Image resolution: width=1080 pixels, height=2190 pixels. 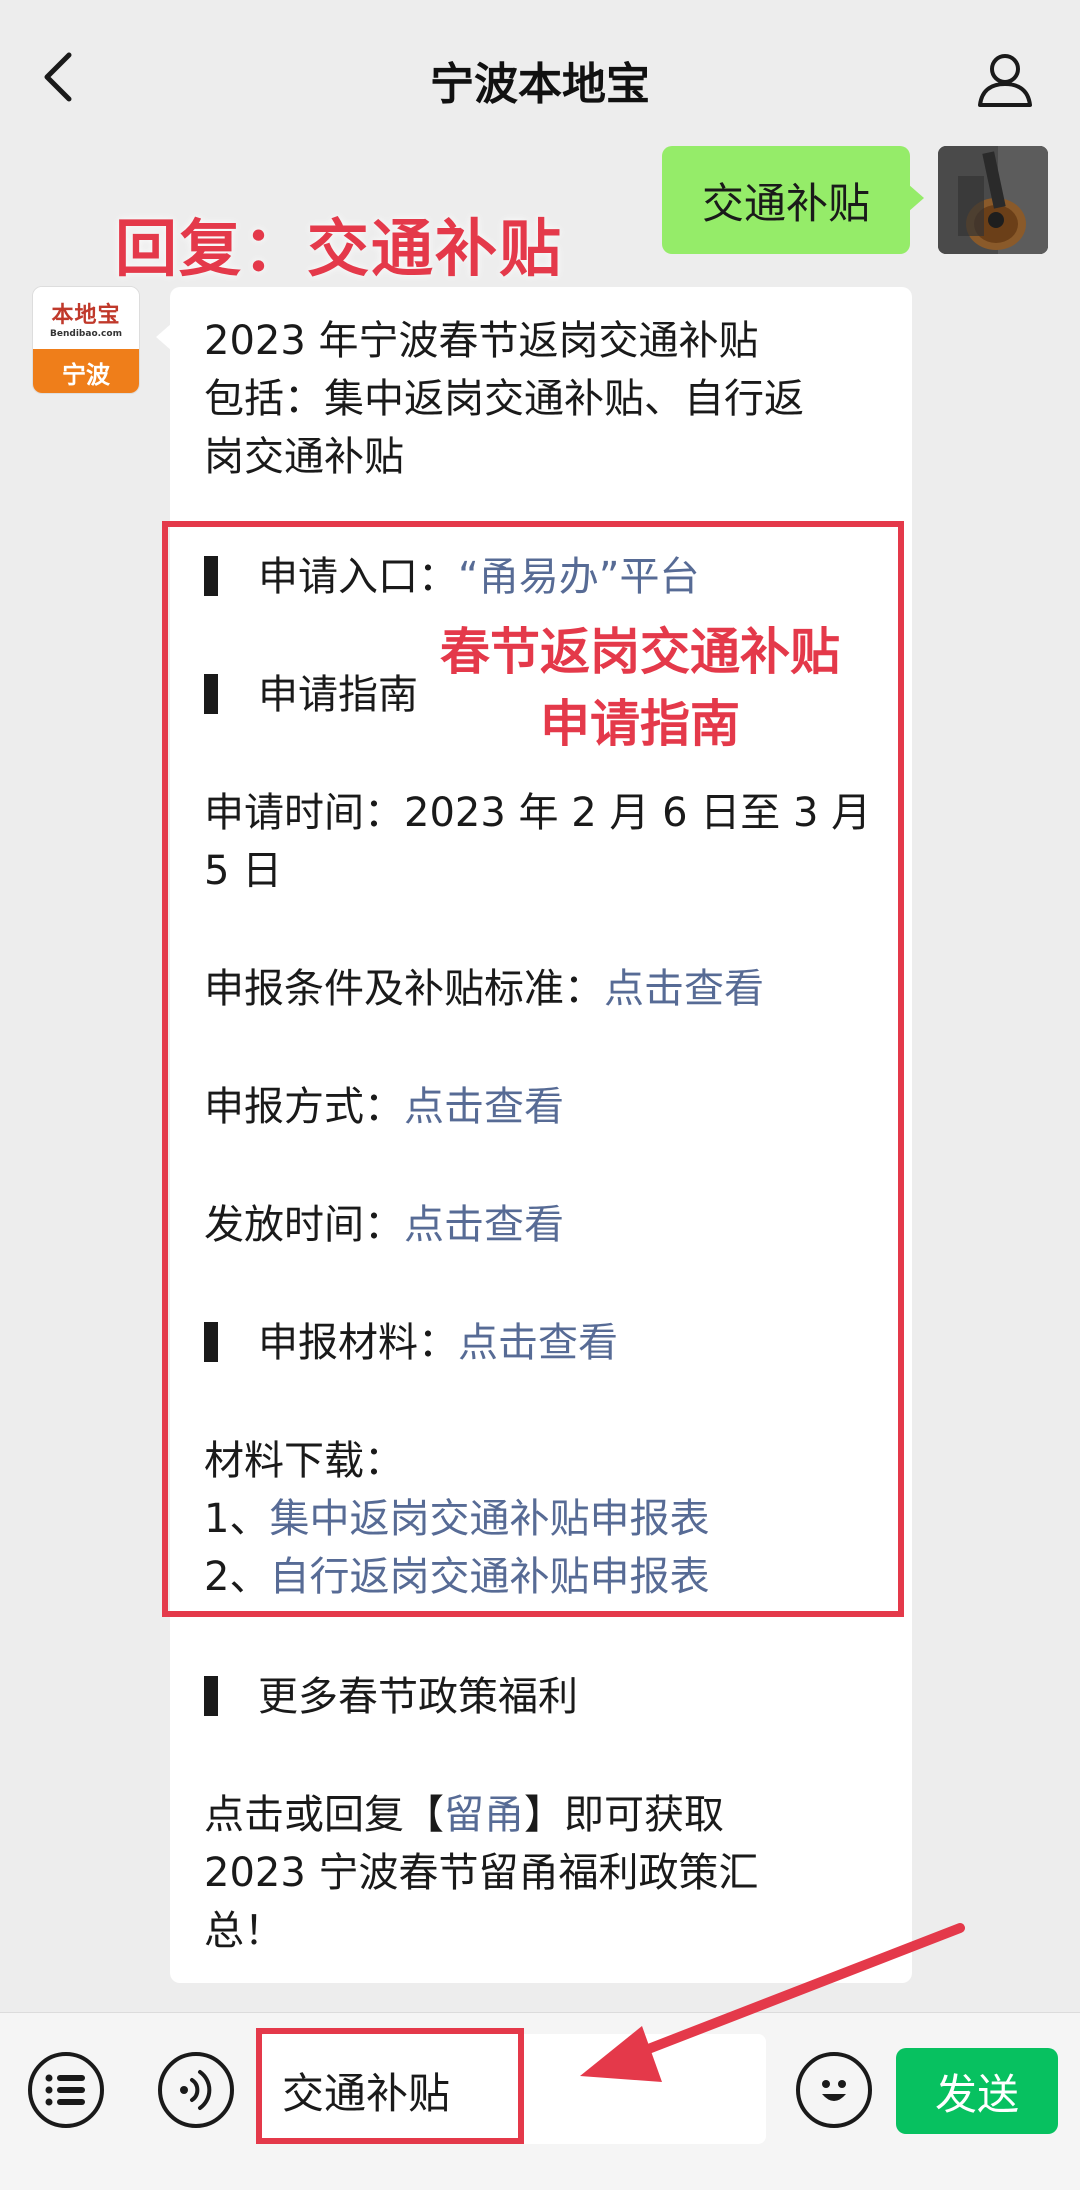 What do you see at coordinates (86, 371) in the screenshot?
I see `bot-avatar-city: 宁波` at bounding box center [86, 371].